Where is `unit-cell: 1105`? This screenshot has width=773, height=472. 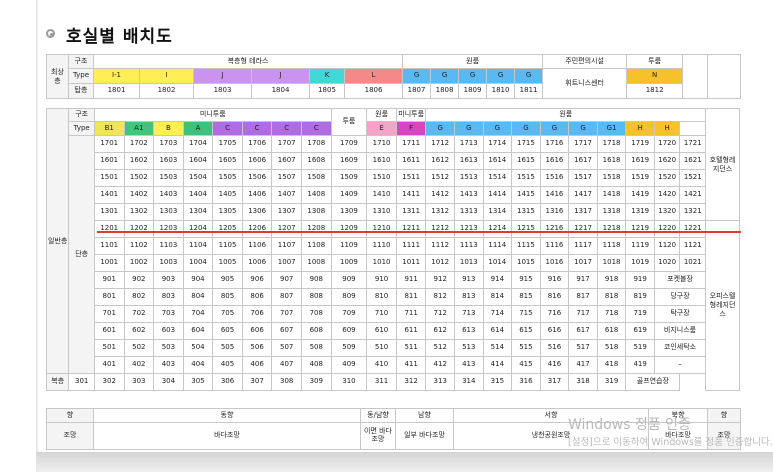
unit-cell: 1105 is located at coordinates (227, 246).